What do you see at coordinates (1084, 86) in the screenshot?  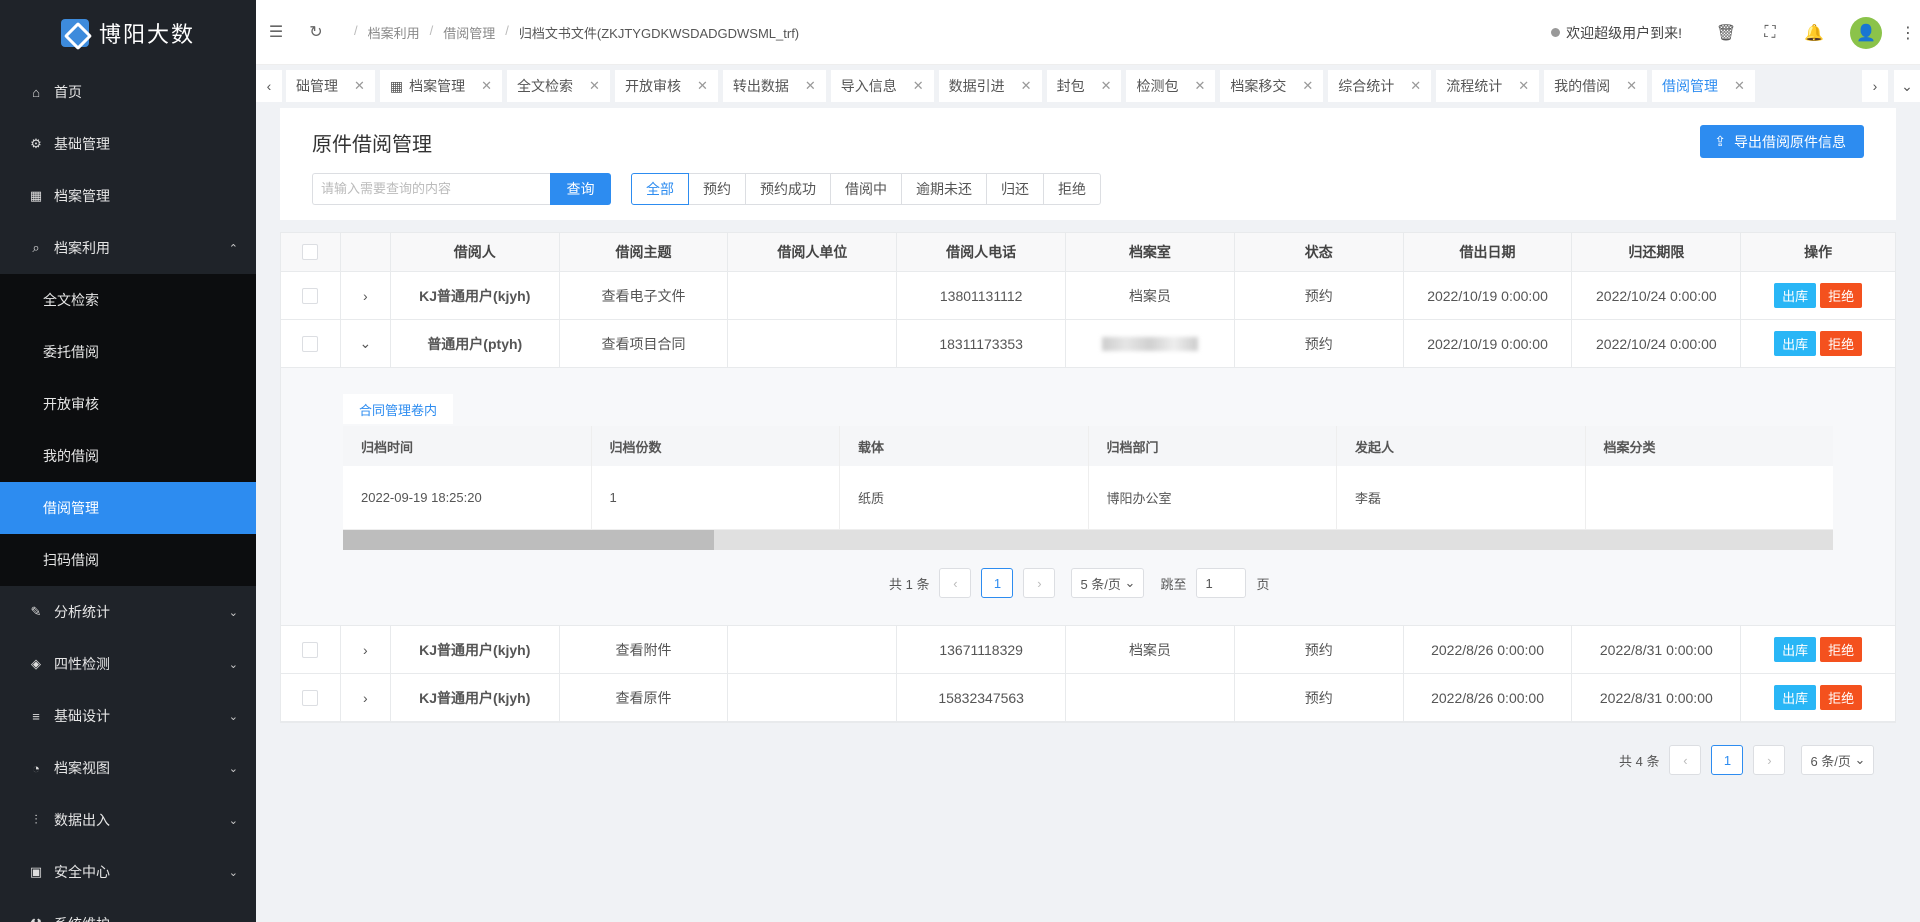 I see `tab-7: 封包 ✕` at bounding box center [1084, 86].